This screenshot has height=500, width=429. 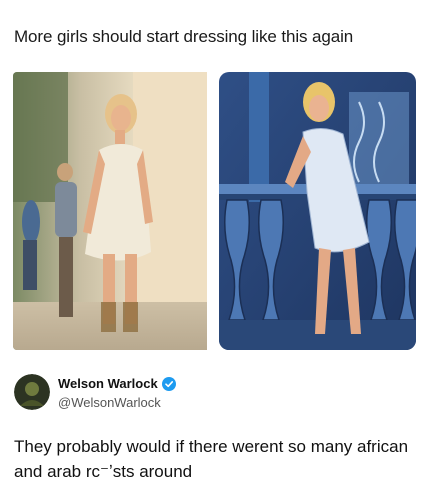 What do you see at coordinates (109, 402) in the screenshot?
I see `tweet-author-handle: @WelsonWarlock` at bounding box center [109, 402].